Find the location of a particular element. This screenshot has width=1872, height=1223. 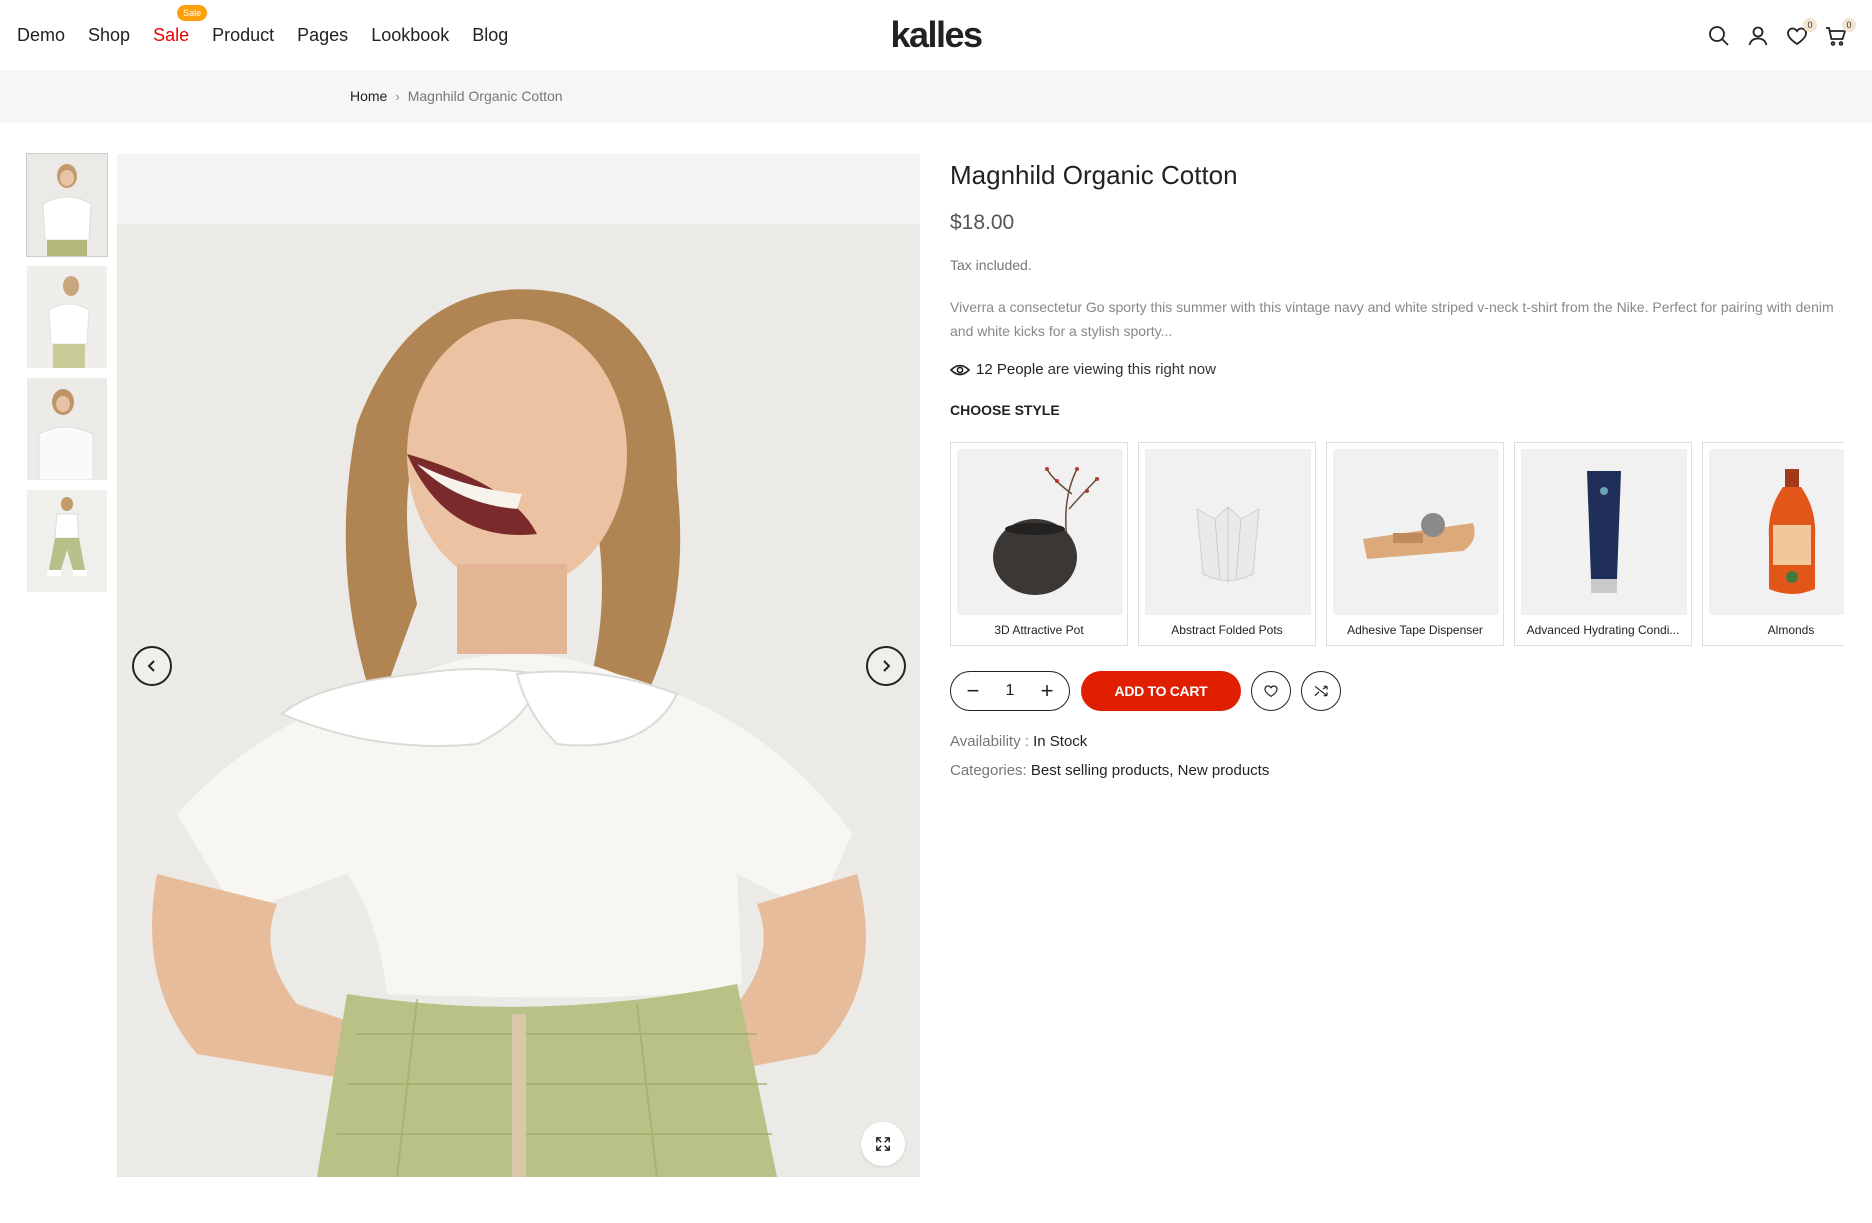

chevron-right-icon: › is located at coordinates (397, 96).